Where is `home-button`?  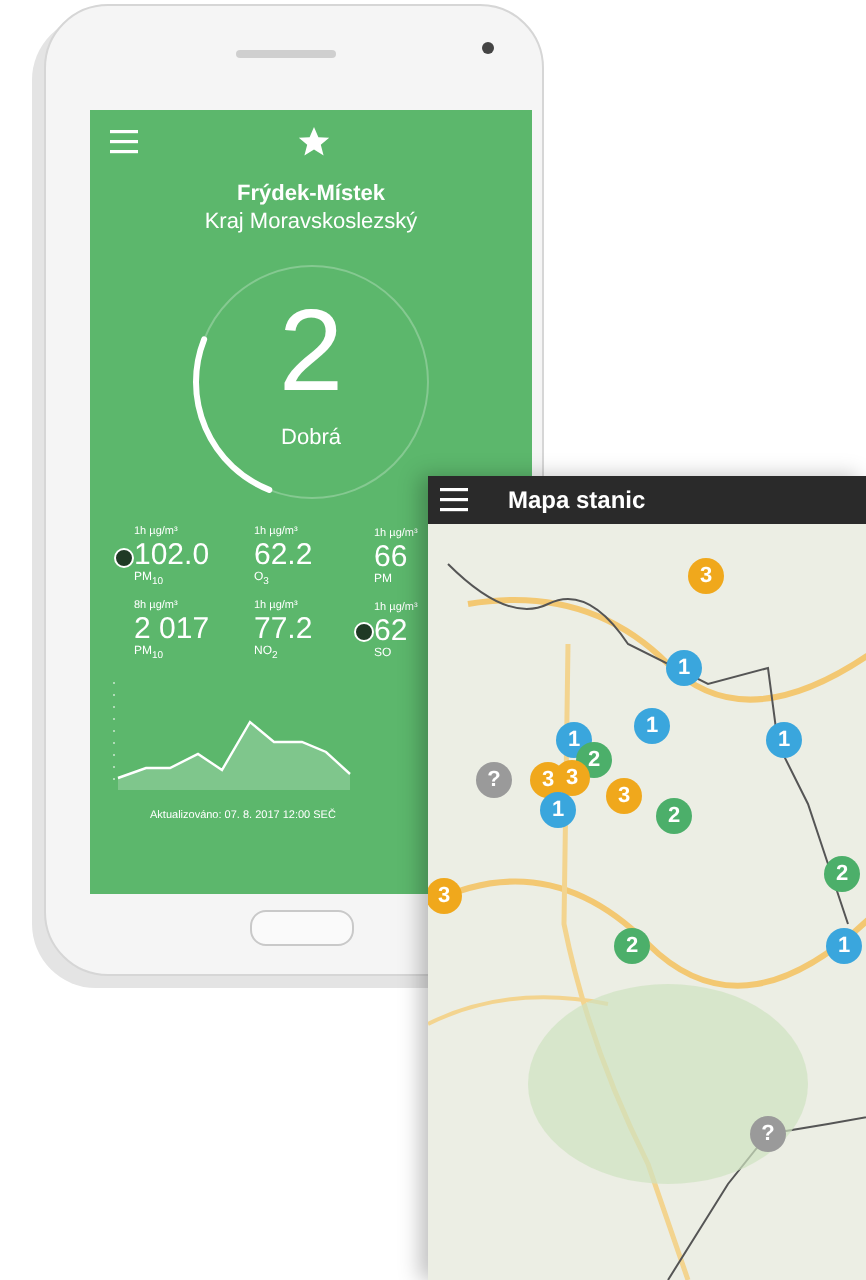
home-button is located at coordinates (302, 928).